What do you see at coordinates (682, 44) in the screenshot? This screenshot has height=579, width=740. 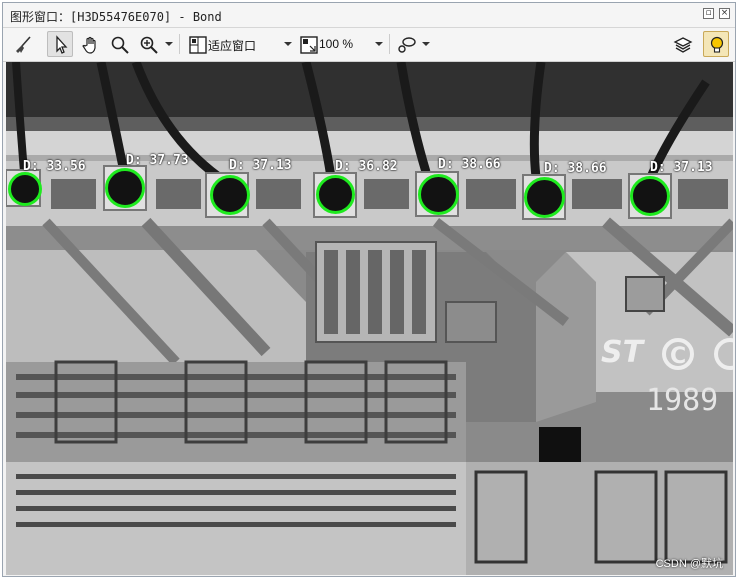 I see `layers-icon` at bounding box center [682, 44].